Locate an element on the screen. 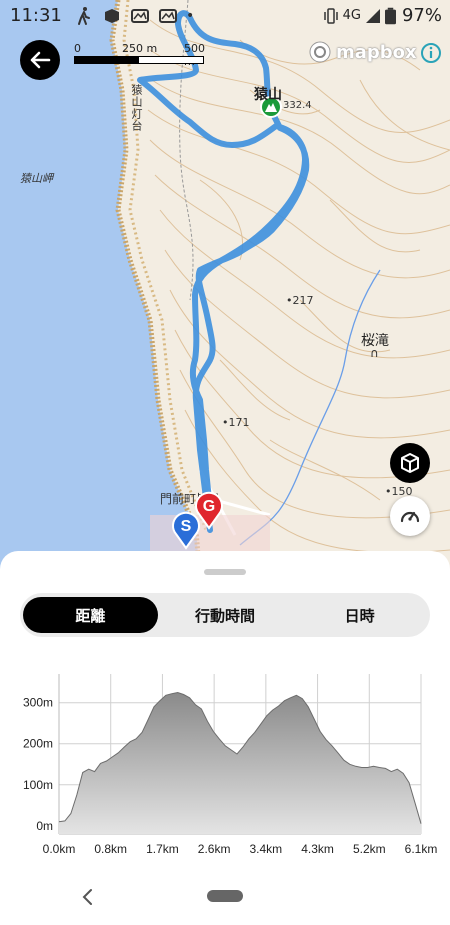  status-bar: 11:31 • 4G 97% is located at coordinates (225, 16).